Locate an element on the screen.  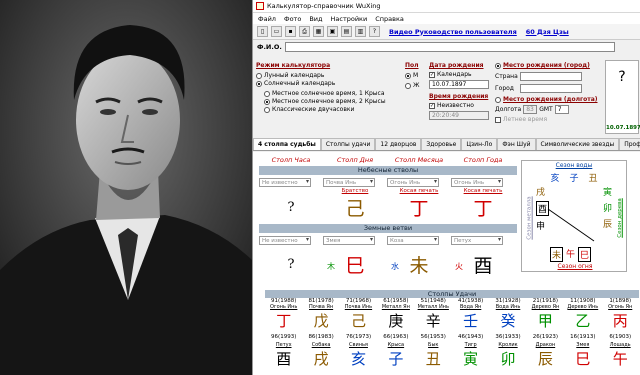
branch-zi: 子 is located at coordinates (574, 179).